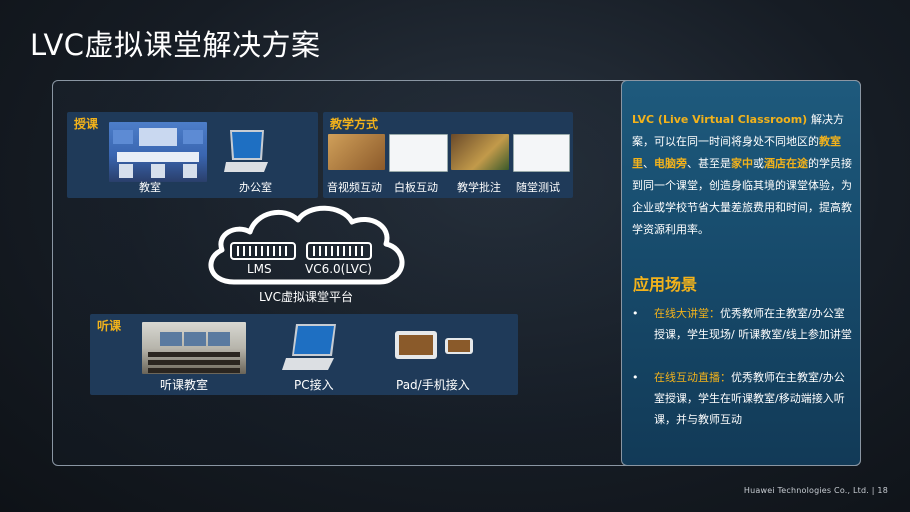 Image resolution: width=910 pixels, height=512 pixels. I want to click on method-item-whiteboard: 白板互动, so click(416, 187).